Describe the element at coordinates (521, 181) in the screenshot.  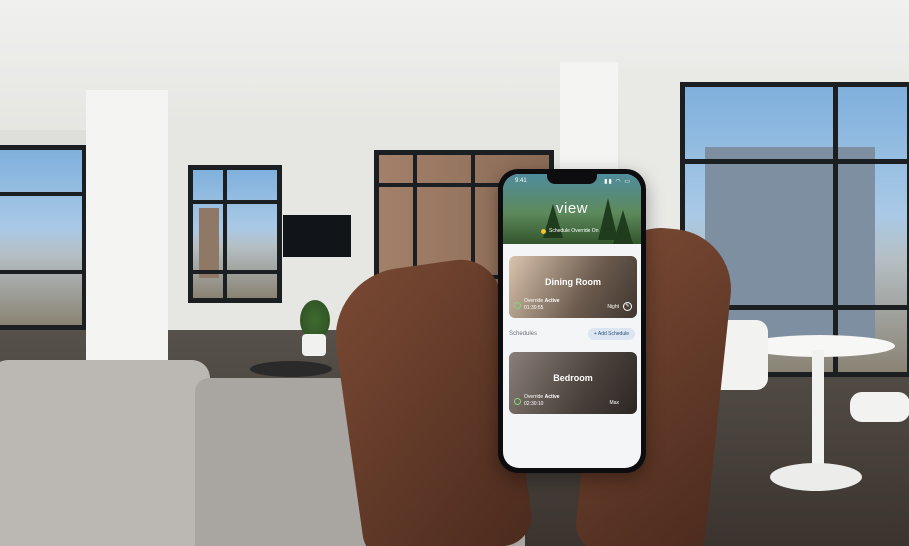
I see `status-time: 9:41` at that location.